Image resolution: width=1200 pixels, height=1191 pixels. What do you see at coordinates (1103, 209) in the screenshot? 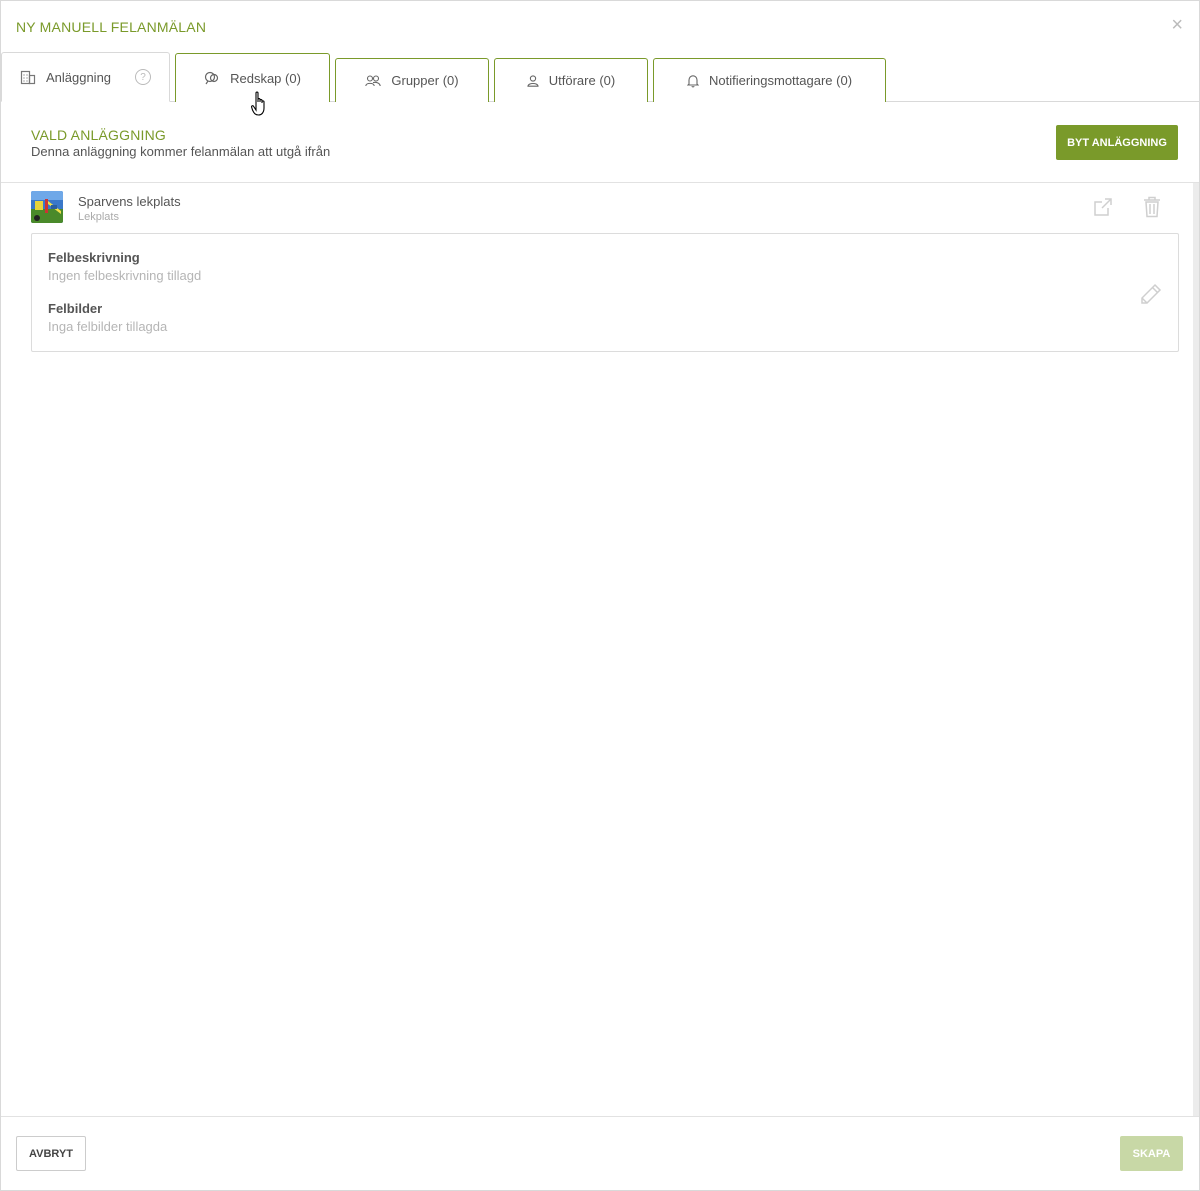
I see `external-link-icon` at bounding box center [1103, 209].